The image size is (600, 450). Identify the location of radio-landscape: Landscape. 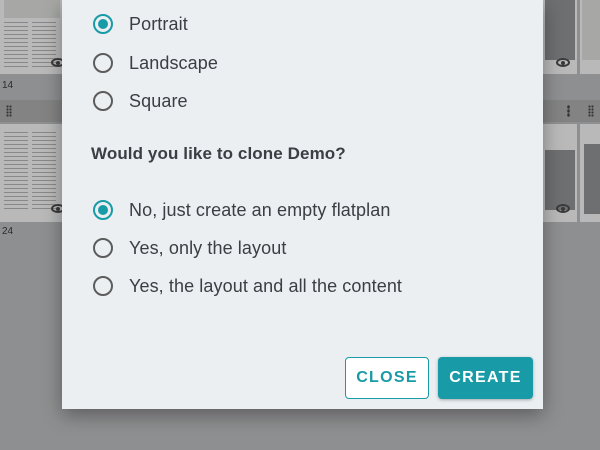
(155, 63).